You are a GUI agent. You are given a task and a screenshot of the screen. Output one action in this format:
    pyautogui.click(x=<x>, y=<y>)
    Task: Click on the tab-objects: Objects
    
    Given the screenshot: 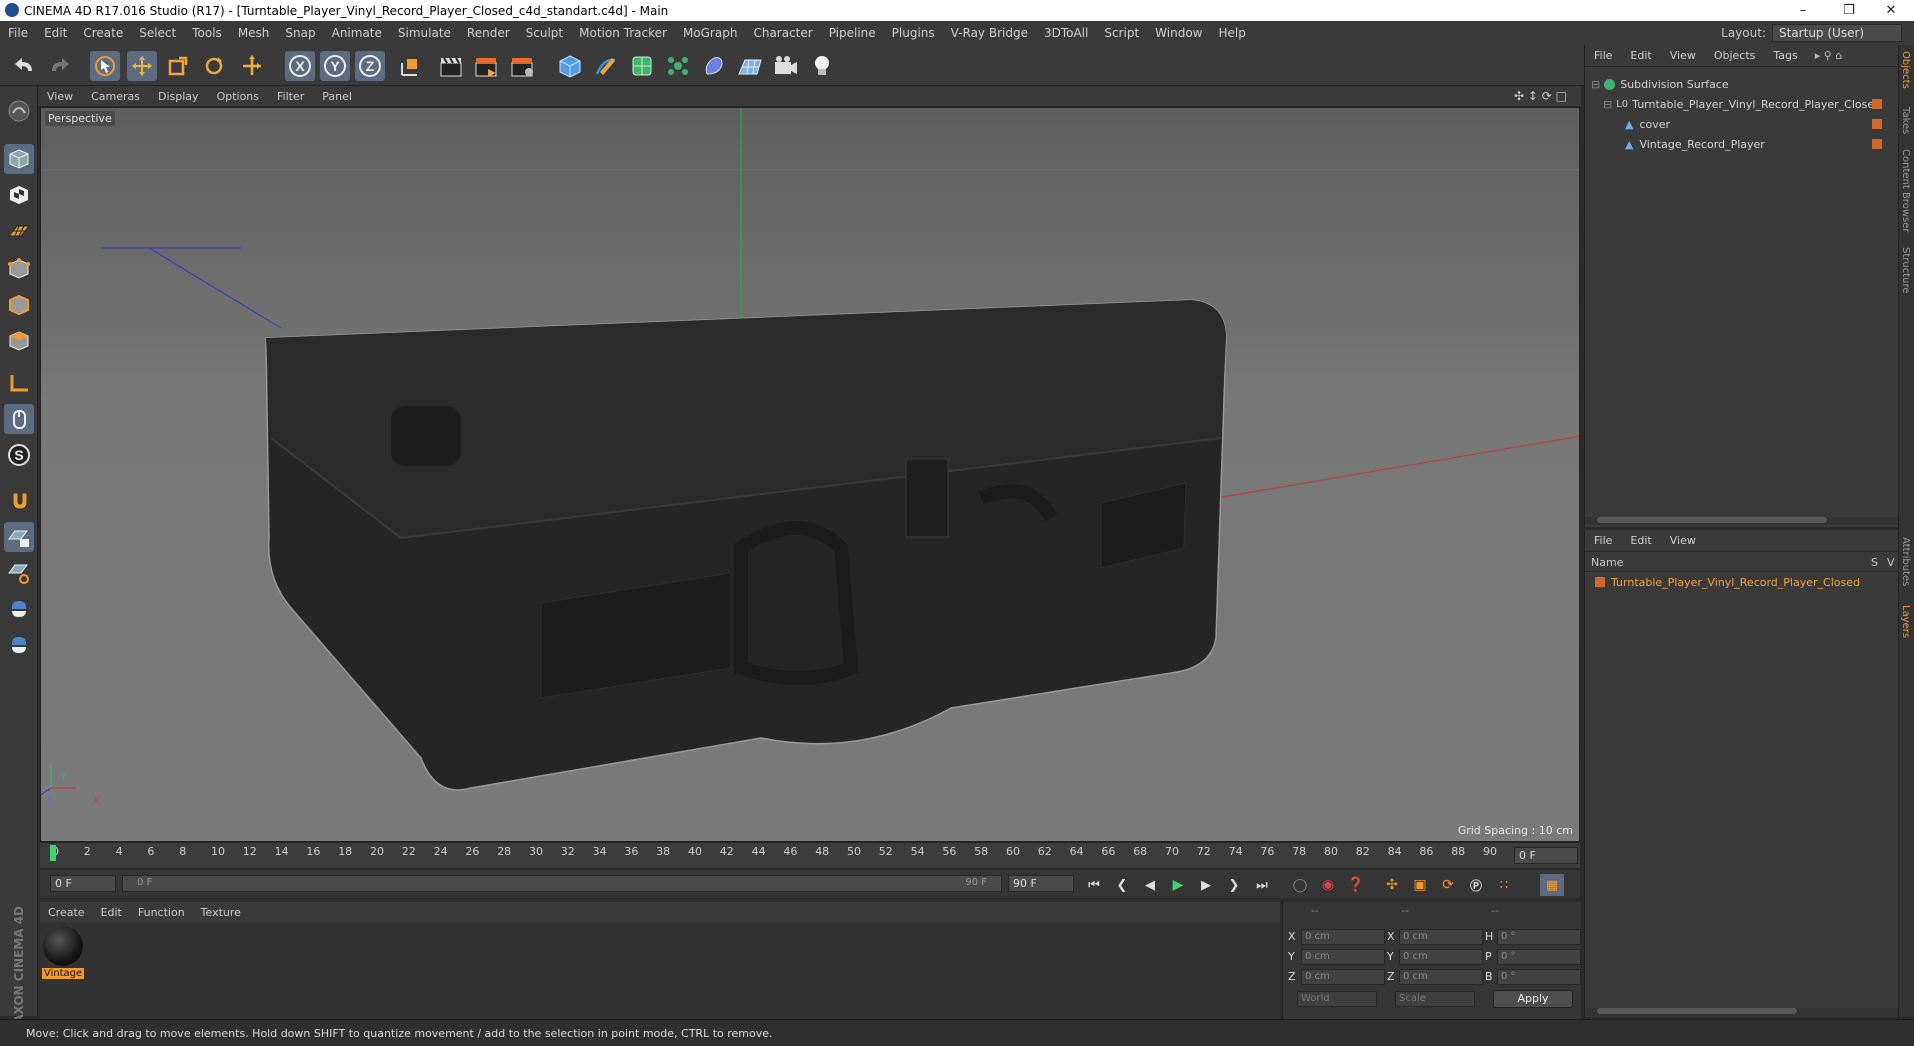 What is the action you would take?
    pyautogui.click(x=1905, y=70)
    